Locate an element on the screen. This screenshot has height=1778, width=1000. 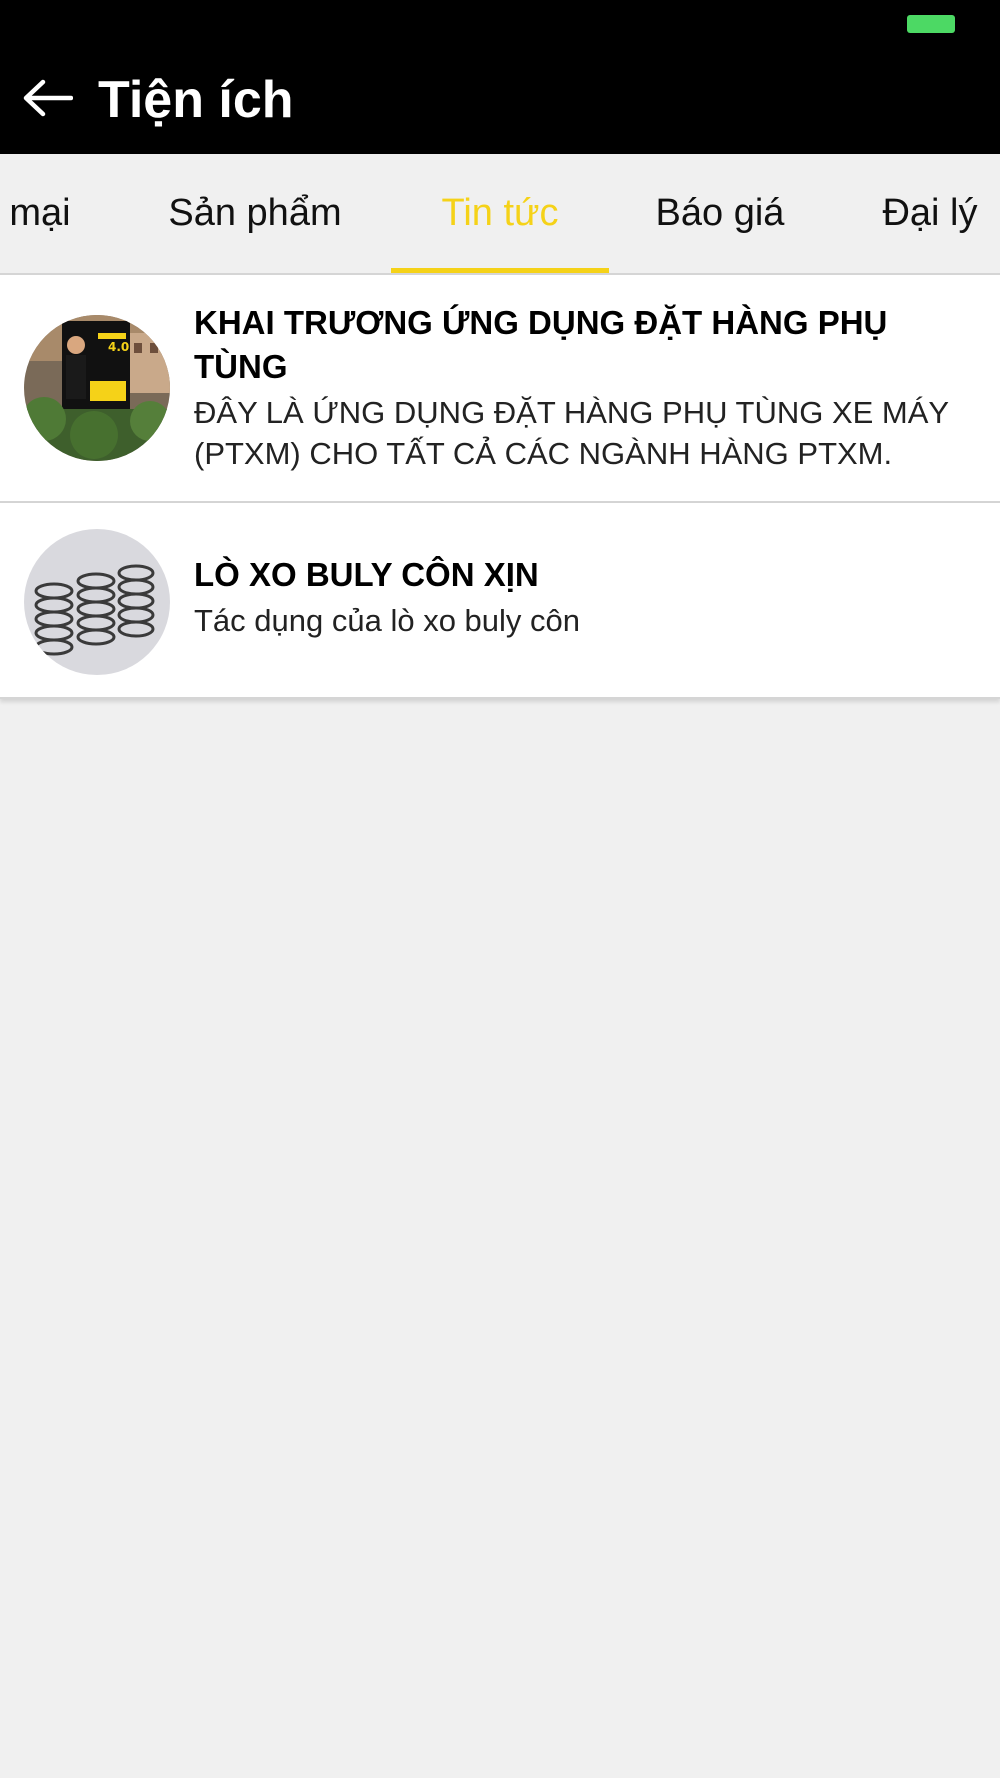
tab-news: Tin tức is located at coordinates (500, 213).